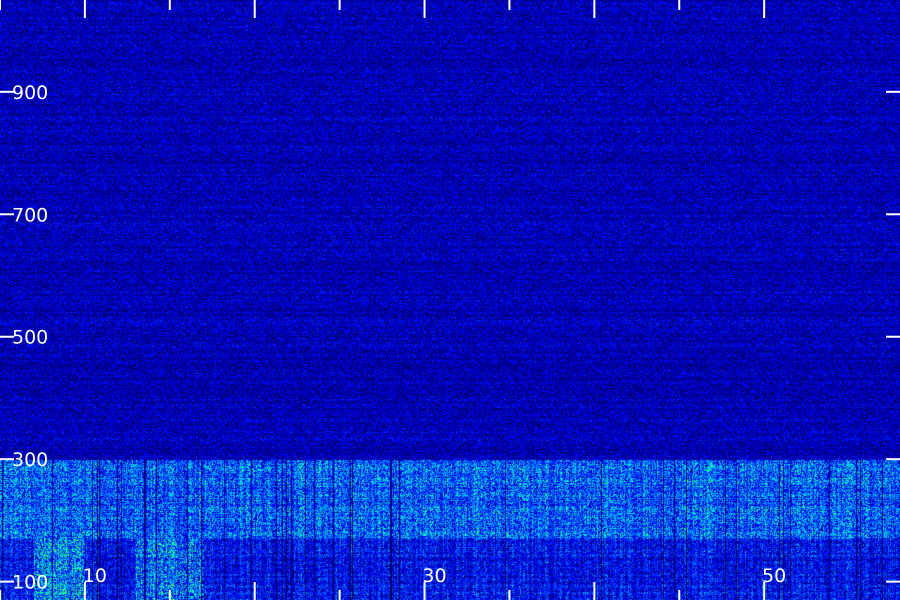 This screenshot has width=900, height=600. I want to click on y-tick-label-100: 100, so click(30, 583).